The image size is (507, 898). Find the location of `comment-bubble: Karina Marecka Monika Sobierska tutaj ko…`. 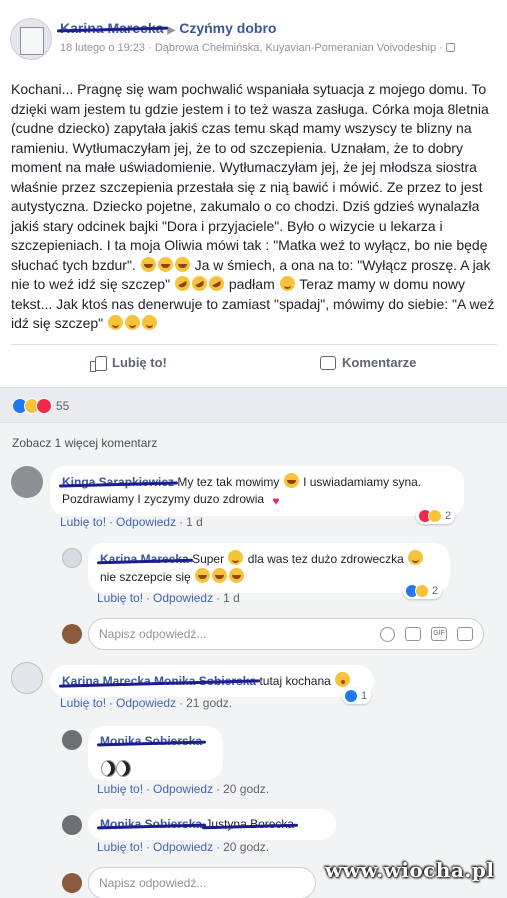

comment-bubble: Karina Marecka Monika Sobierska tutaj ko… is located at coordinates (212, 681).